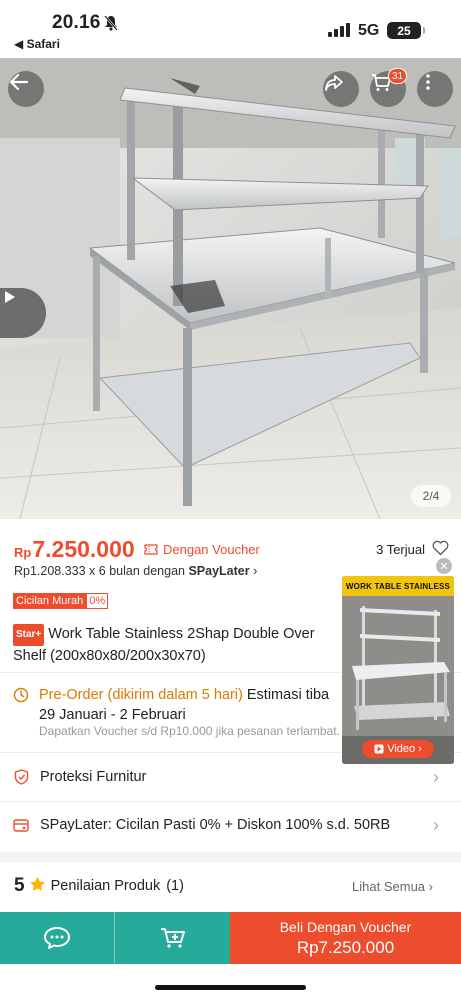 This screenshot has width=461, height=1000. I want to click on rating-label: Penilaian Produk, so click(105, 886).